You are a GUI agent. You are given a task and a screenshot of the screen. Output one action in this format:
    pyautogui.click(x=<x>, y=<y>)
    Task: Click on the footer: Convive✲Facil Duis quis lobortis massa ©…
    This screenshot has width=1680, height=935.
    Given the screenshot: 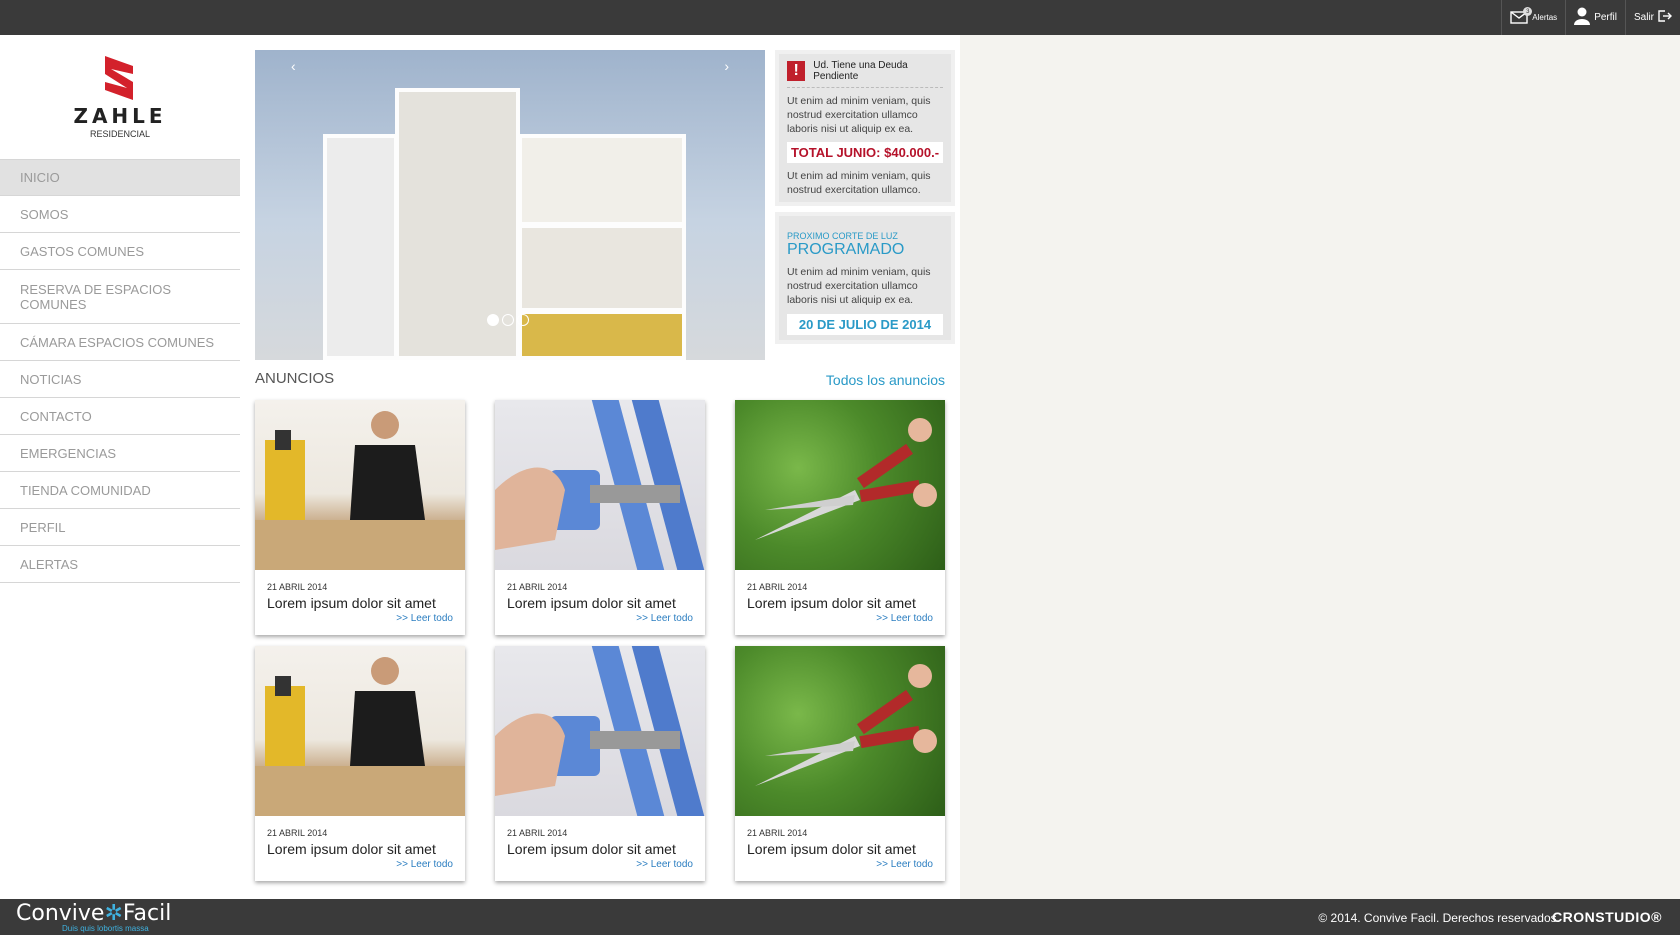 What is the action you would take?
    pyautogui.click(x=840, y=917)
    